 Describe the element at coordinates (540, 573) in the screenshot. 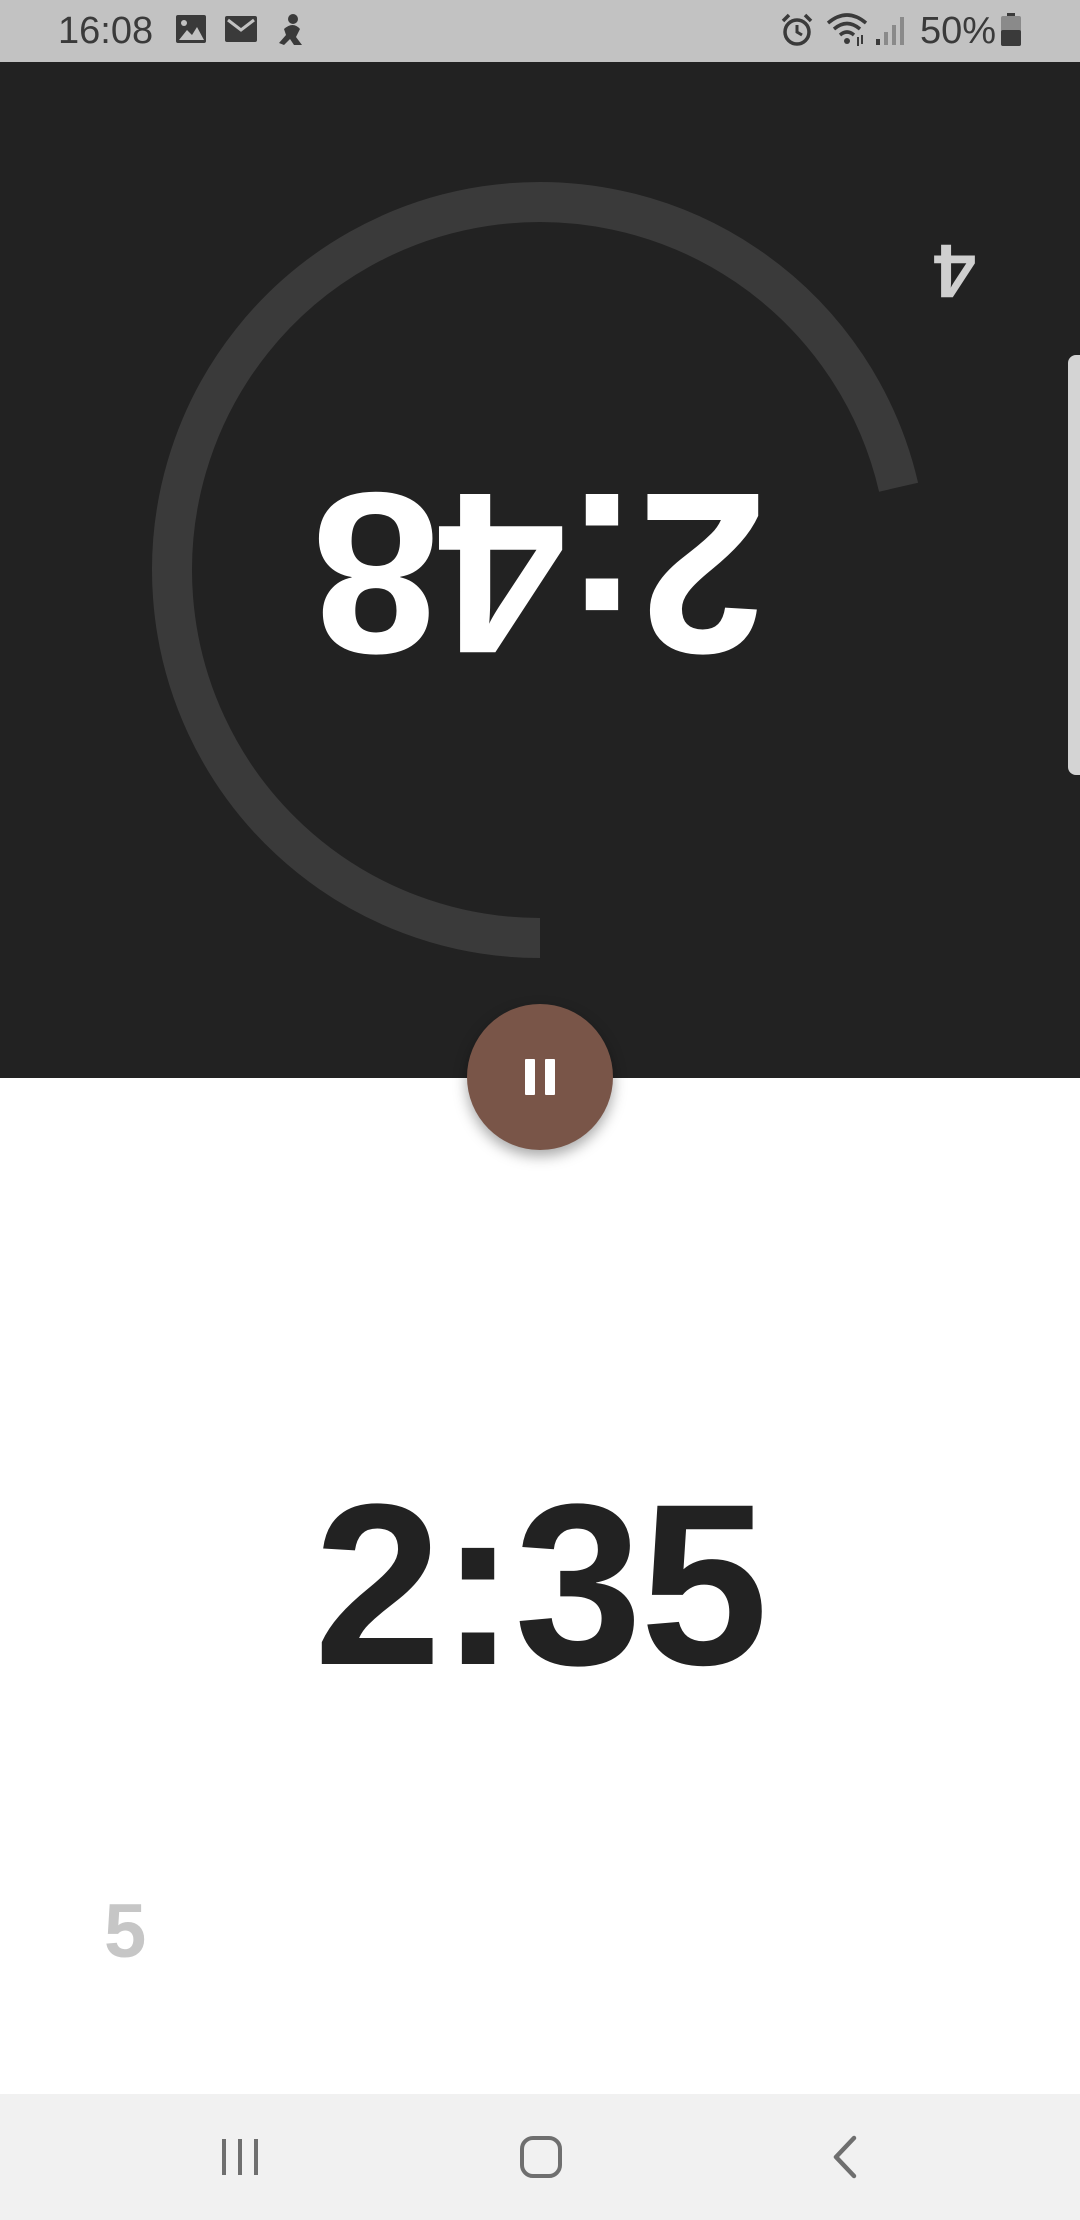

I see `opponent-clock-time: 2:48` at that location.